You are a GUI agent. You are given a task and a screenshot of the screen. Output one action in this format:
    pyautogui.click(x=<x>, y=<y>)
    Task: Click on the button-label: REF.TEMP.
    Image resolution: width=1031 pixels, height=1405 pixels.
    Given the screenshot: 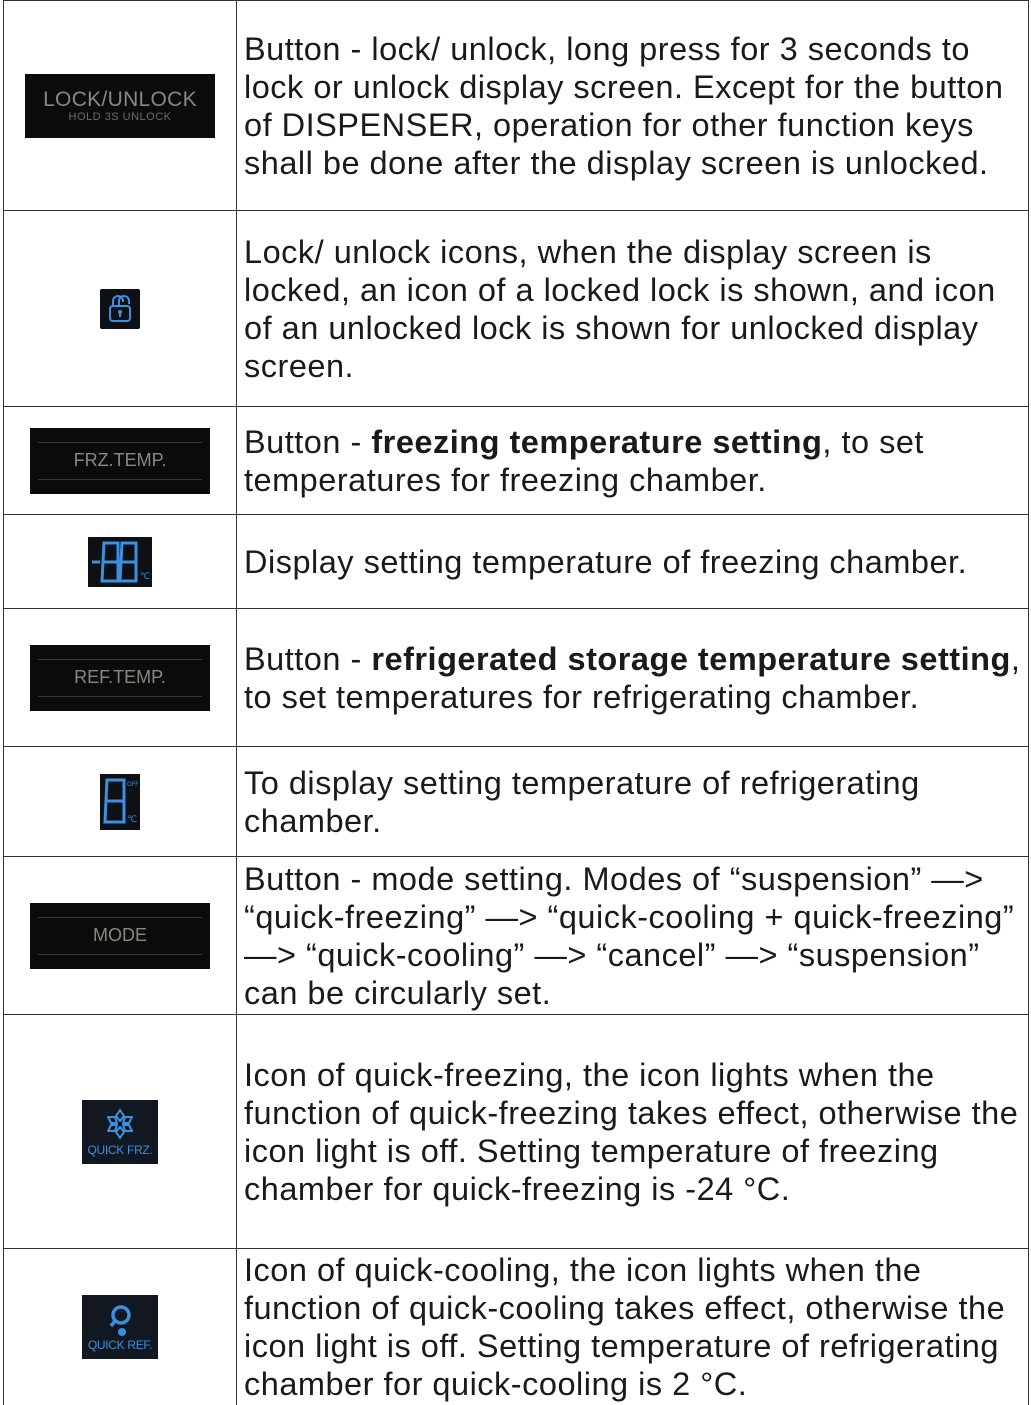 What is the action you would take?
    pyautogui.click(x=120, y=677)
    